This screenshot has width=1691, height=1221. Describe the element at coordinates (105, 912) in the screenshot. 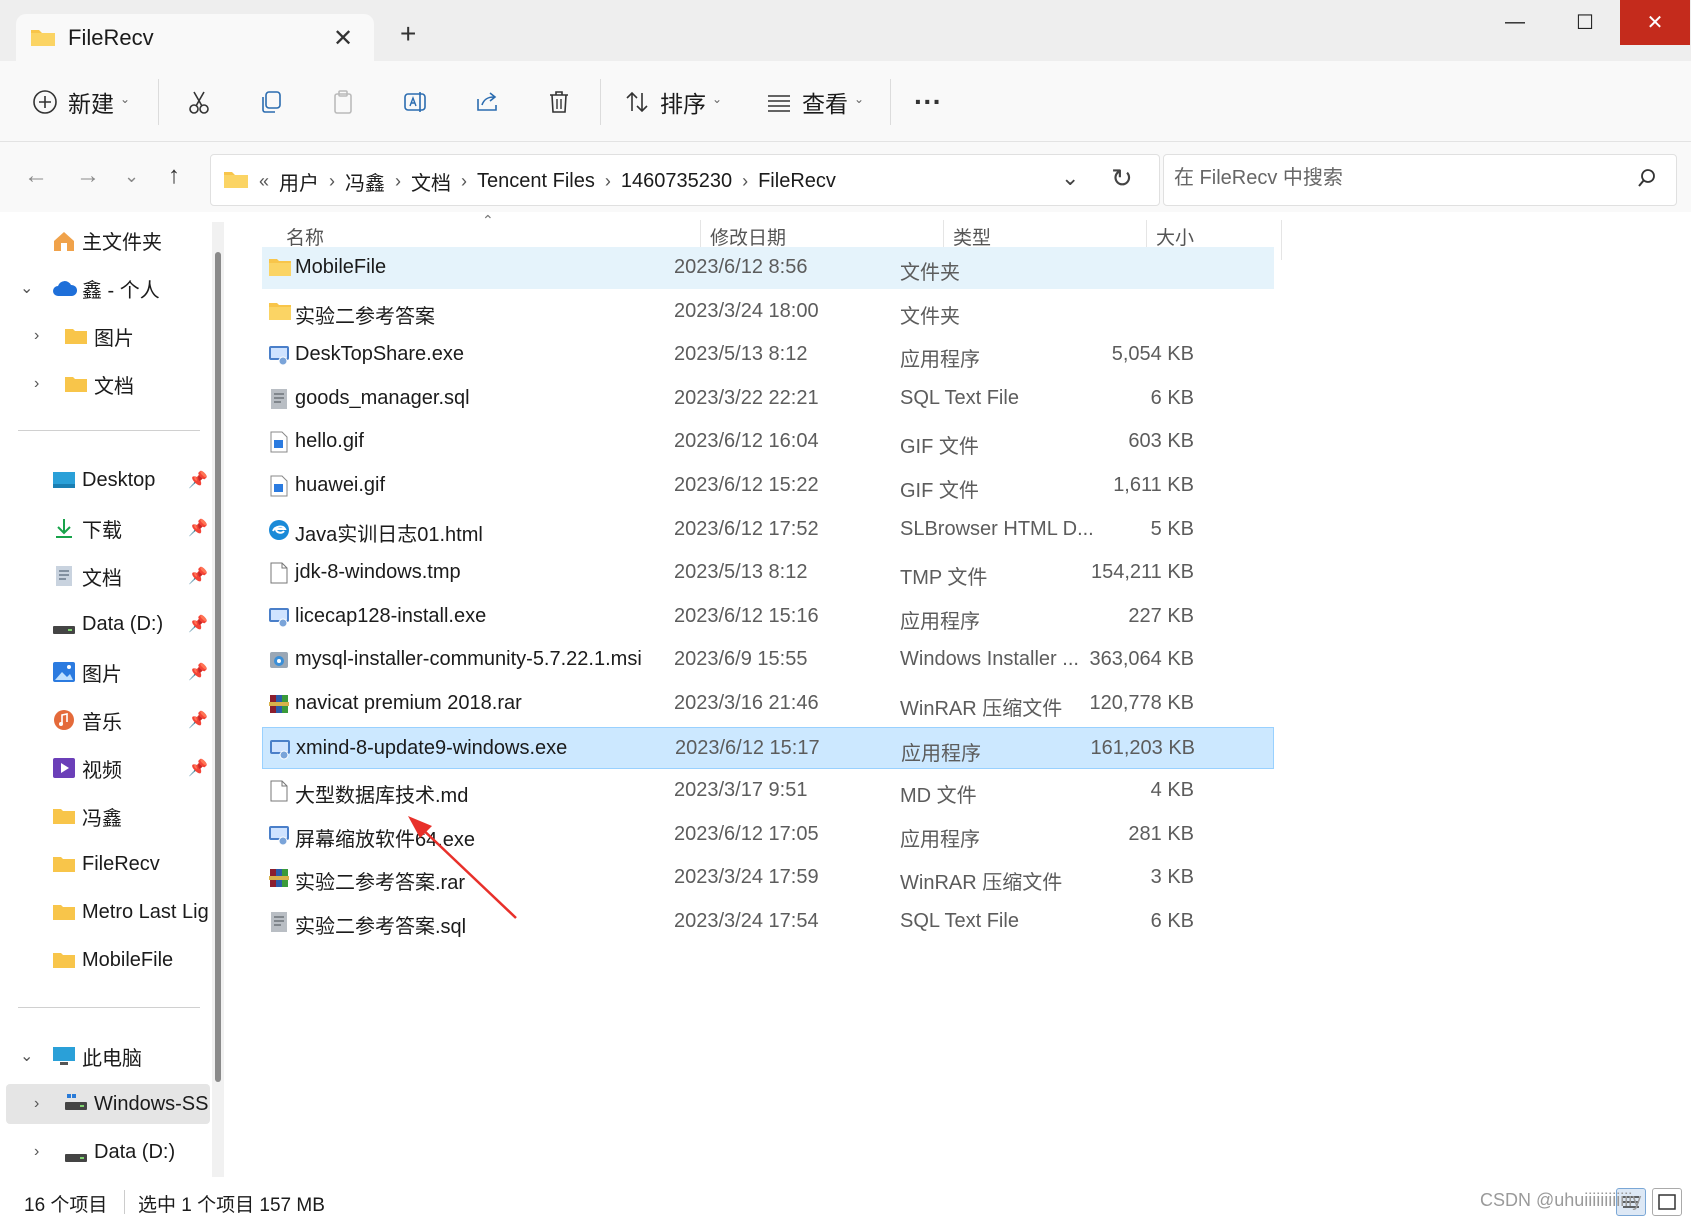

I see `sidebar-item-metro: Metro Last Light` at that location.